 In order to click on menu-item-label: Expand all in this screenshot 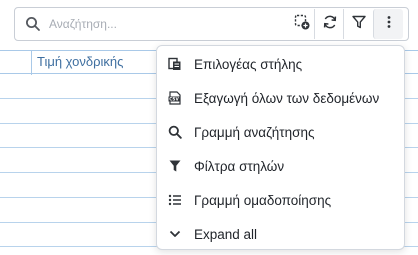, I will do `click(226, 234)`.